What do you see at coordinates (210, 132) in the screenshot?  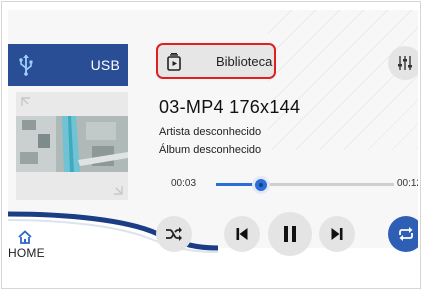 I see `track-artist: Artista desconhecido` at bounding box center [210, 132].